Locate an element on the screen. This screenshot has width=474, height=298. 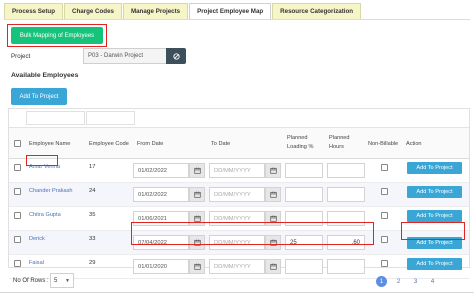
tab-project-employee-map: Project Employee Map is located at coordinates (230, 11).